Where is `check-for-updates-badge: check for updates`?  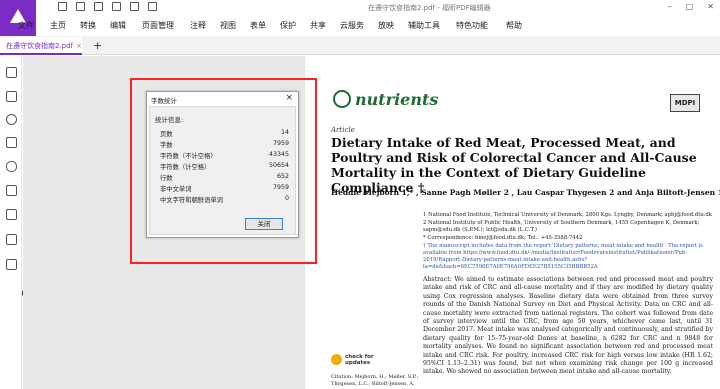
check-for-updates-badge: check for updates is located at coordinates (352, 360).